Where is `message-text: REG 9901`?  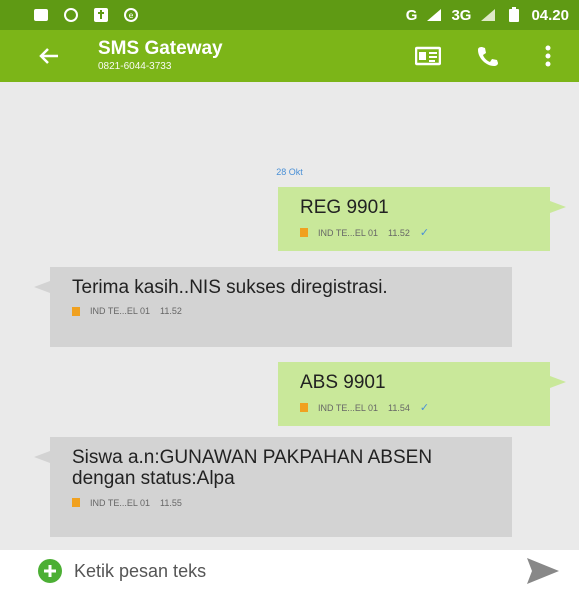
message-text: REG 9901 is located at coordinates (344, 207).